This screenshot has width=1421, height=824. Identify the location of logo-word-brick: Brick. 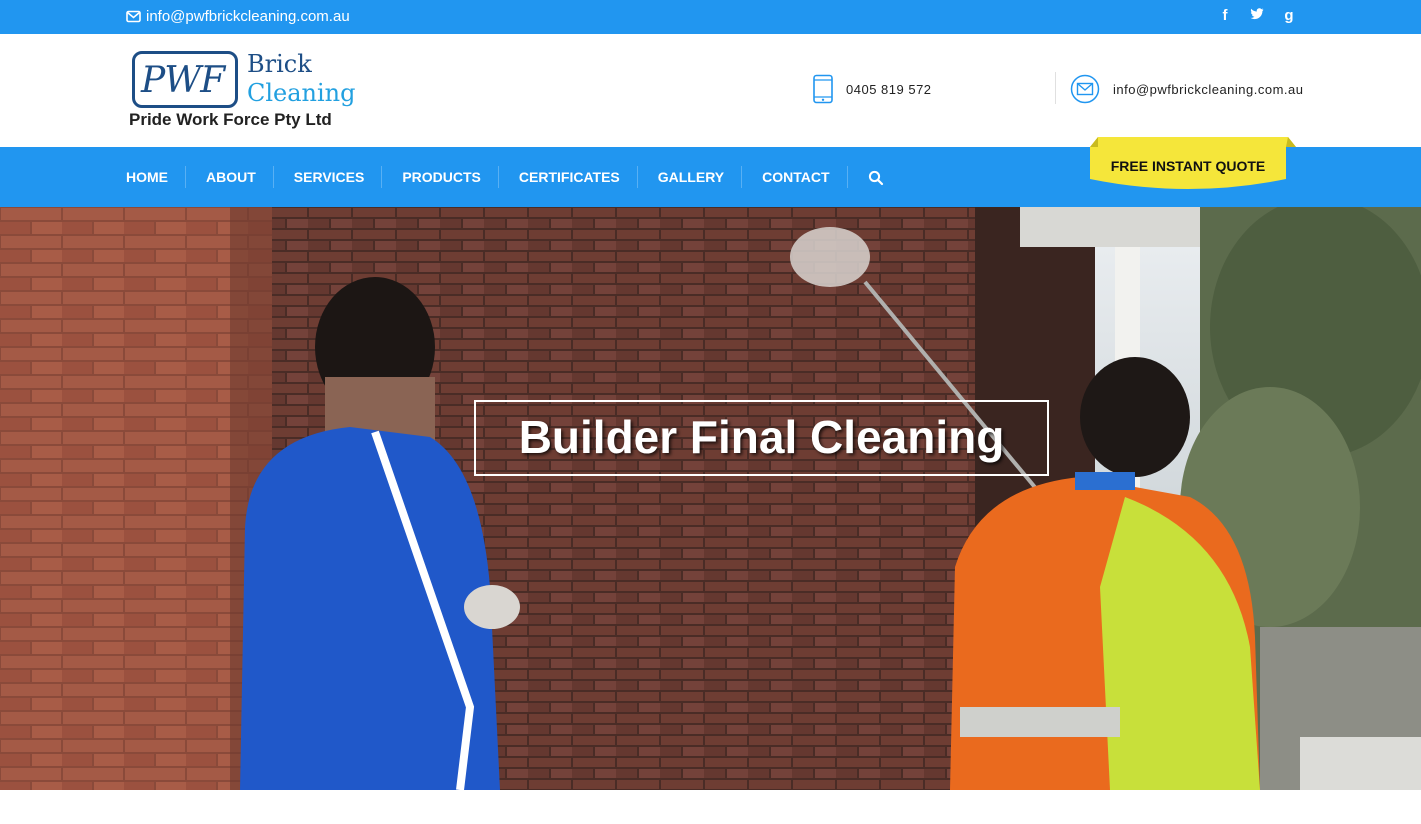
(279, 64).